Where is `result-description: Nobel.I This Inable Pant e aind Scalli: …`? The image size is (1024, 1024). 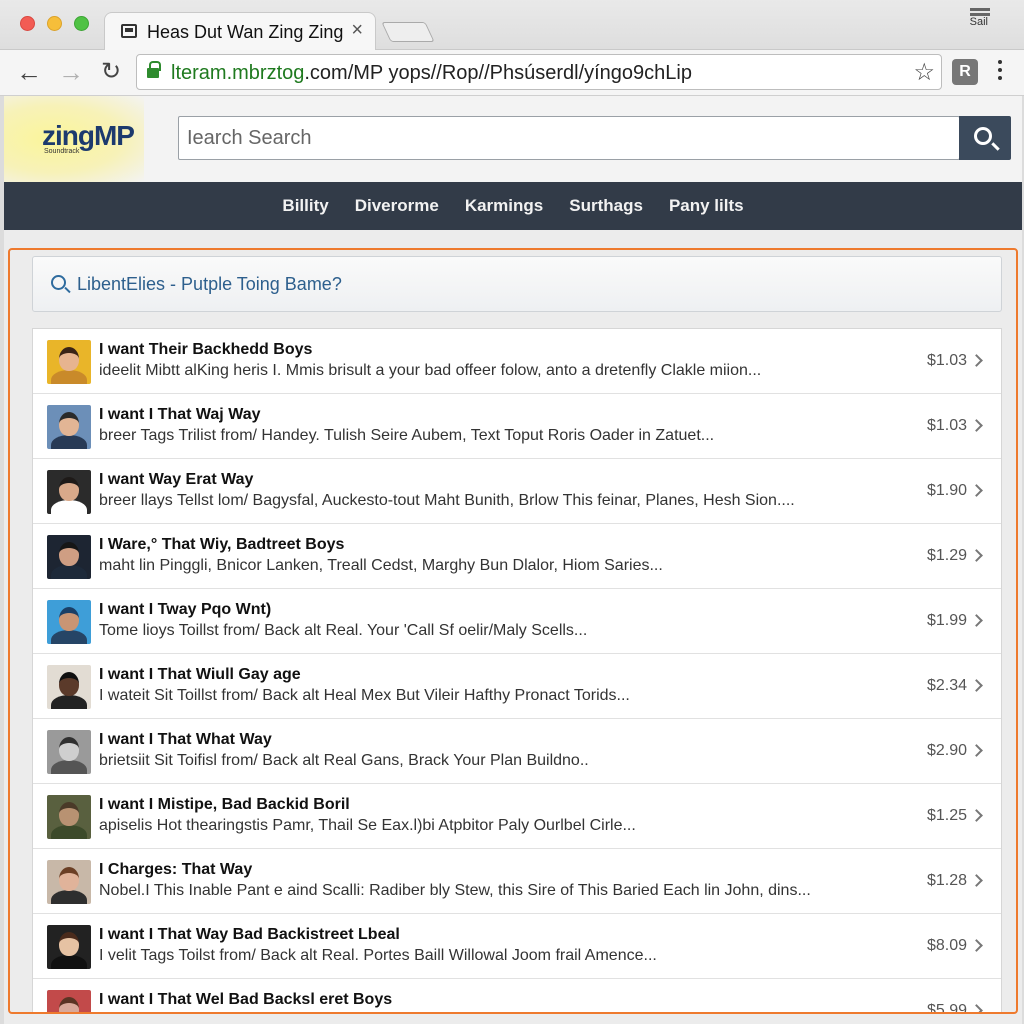 result-description: Nobel.I This Inable Pant e aind Scalli: … is located at coordinates (455, 890).